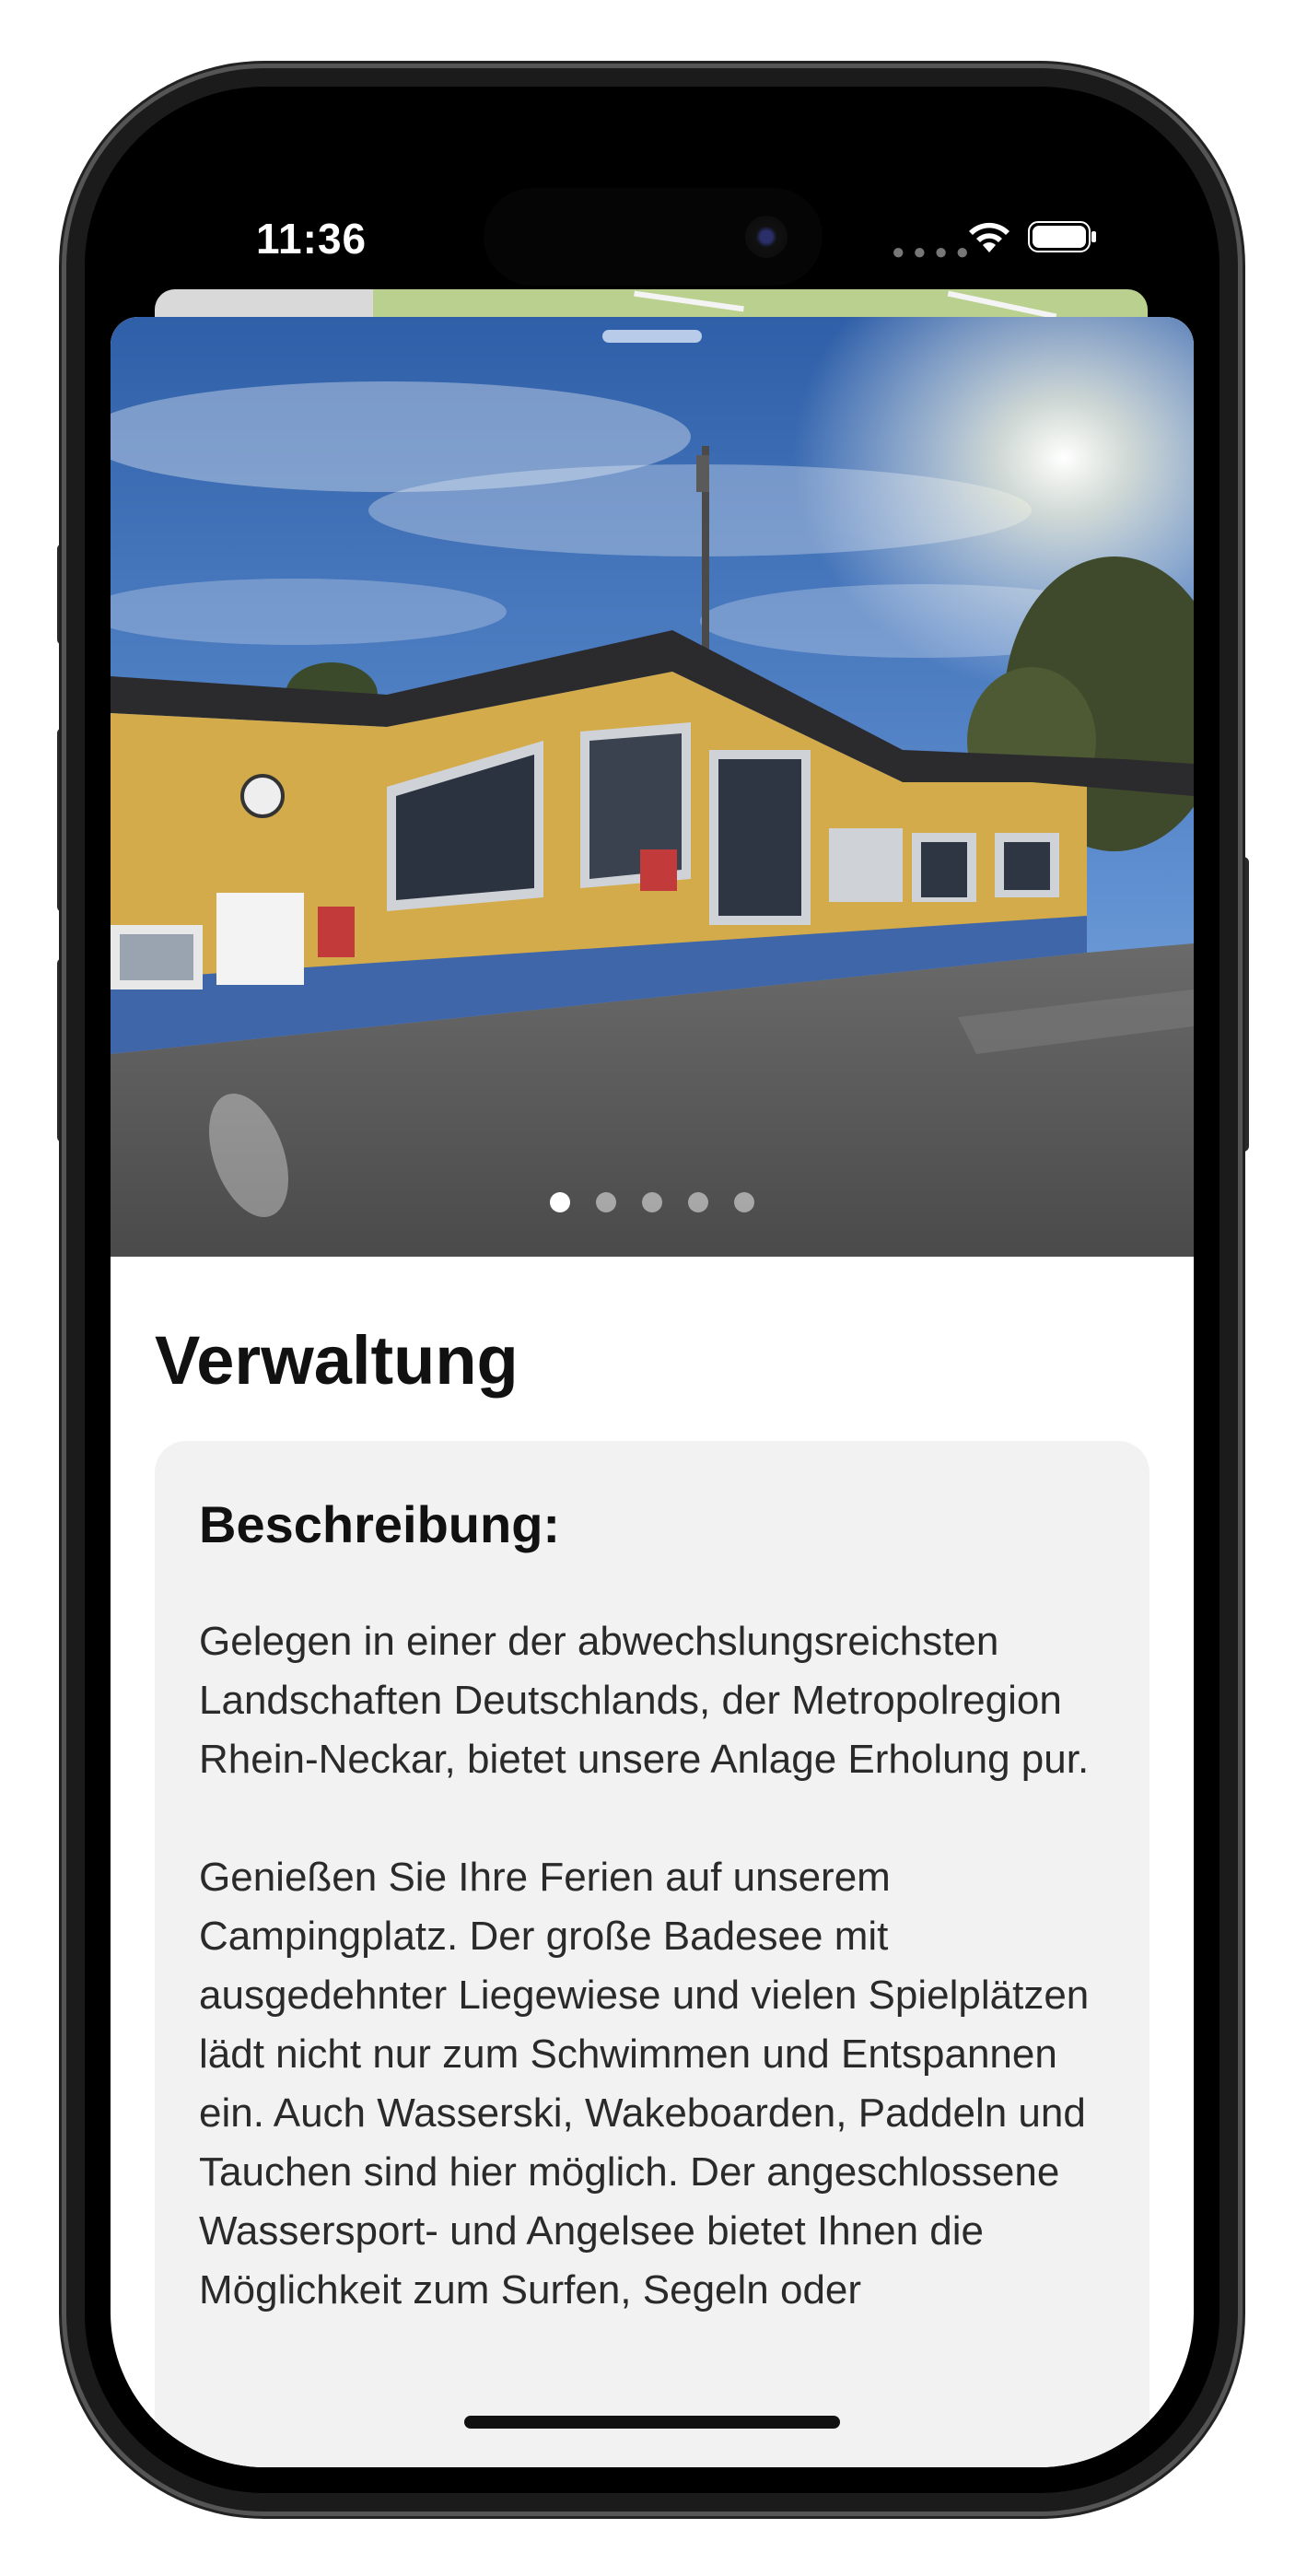 The image size is (1307, 2576). Describe the element at coordinates (652, 2422) in the screenshot. I see `home-indicator` at that location.